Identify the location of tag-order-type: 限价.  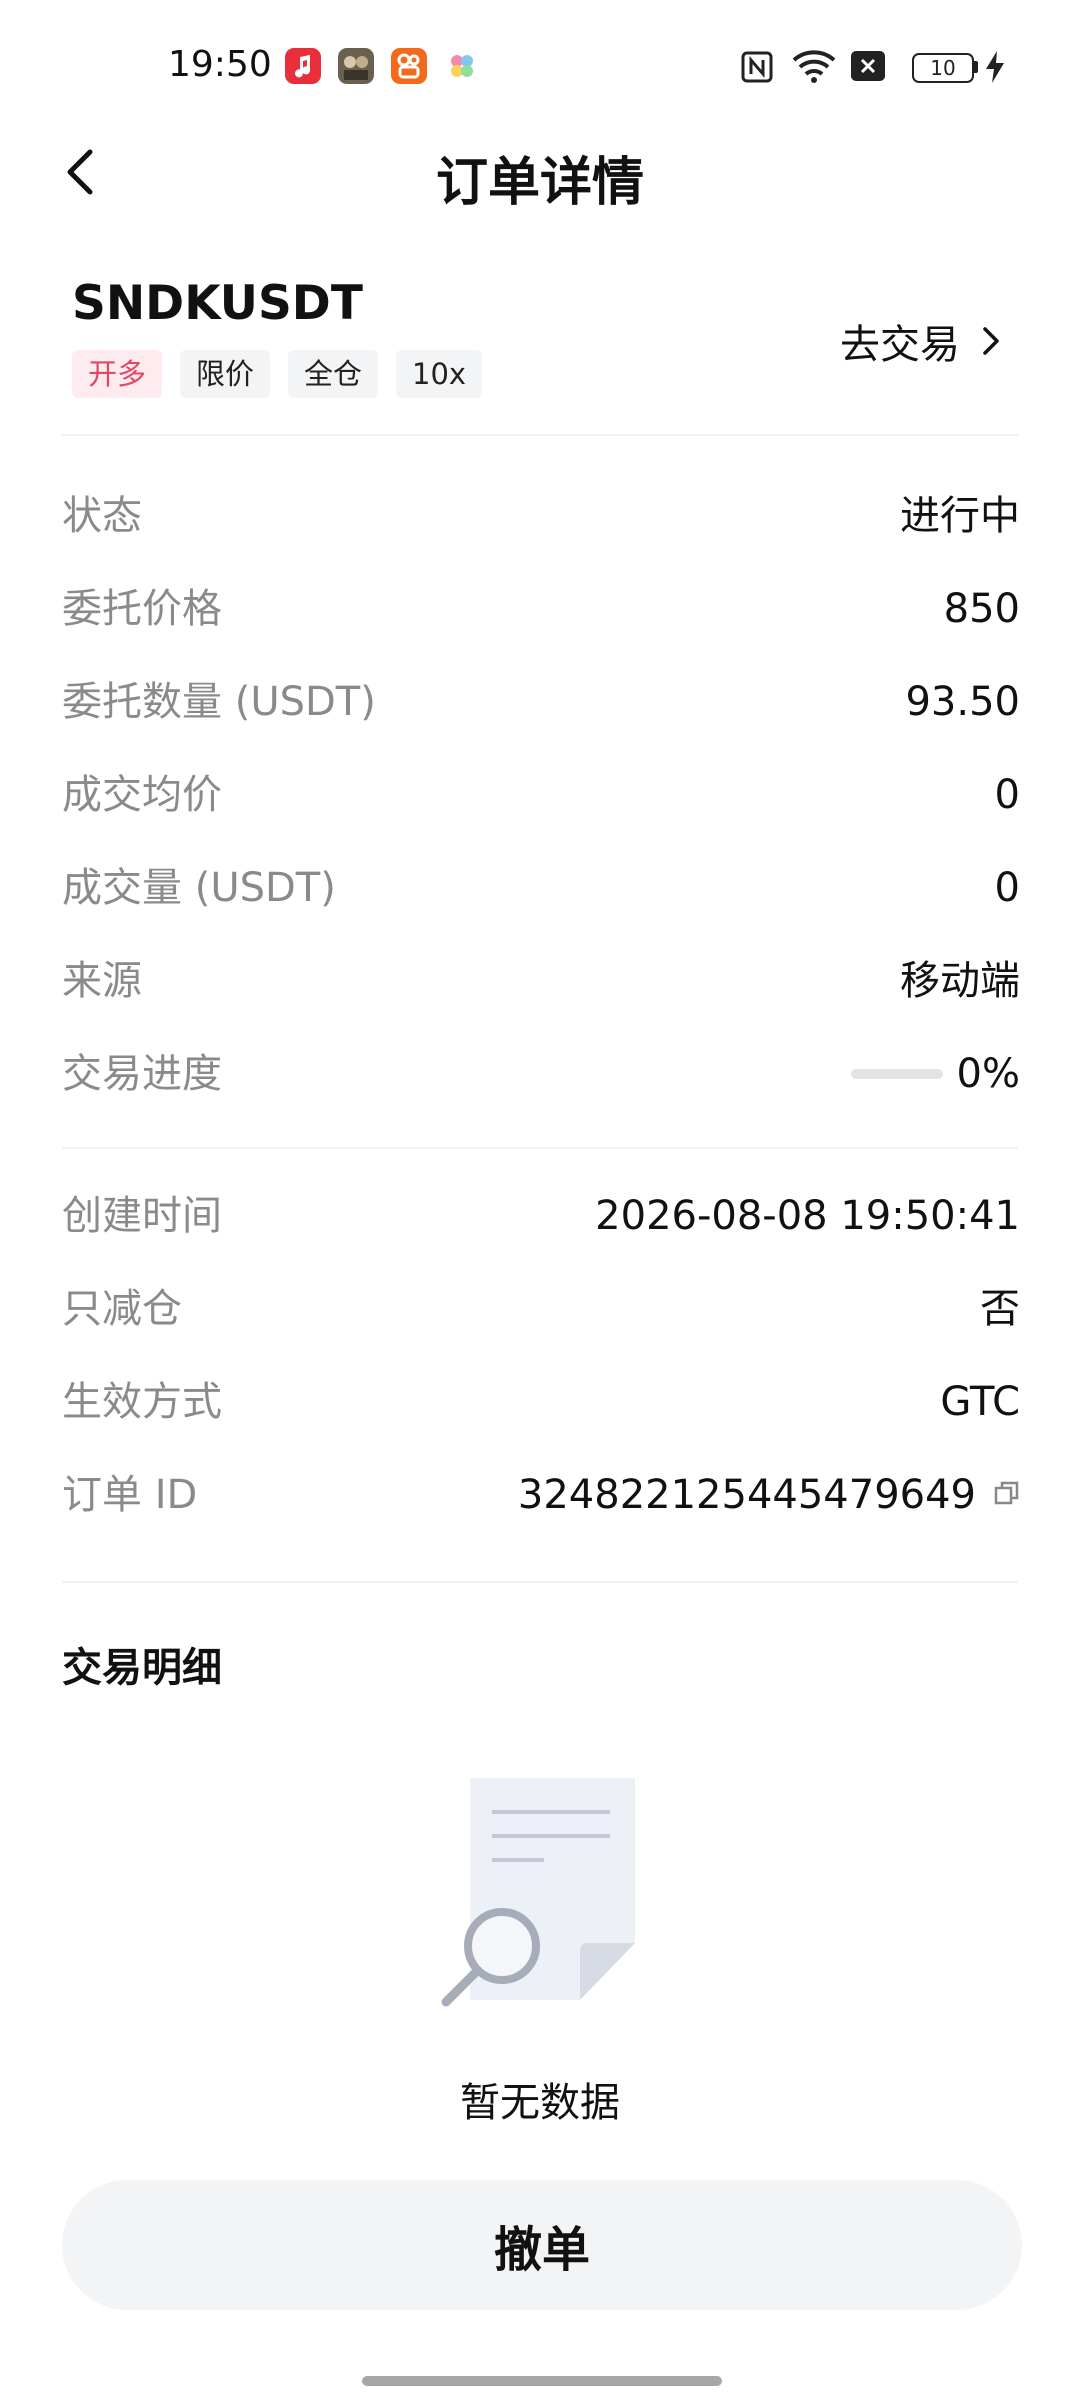
(225, 374).